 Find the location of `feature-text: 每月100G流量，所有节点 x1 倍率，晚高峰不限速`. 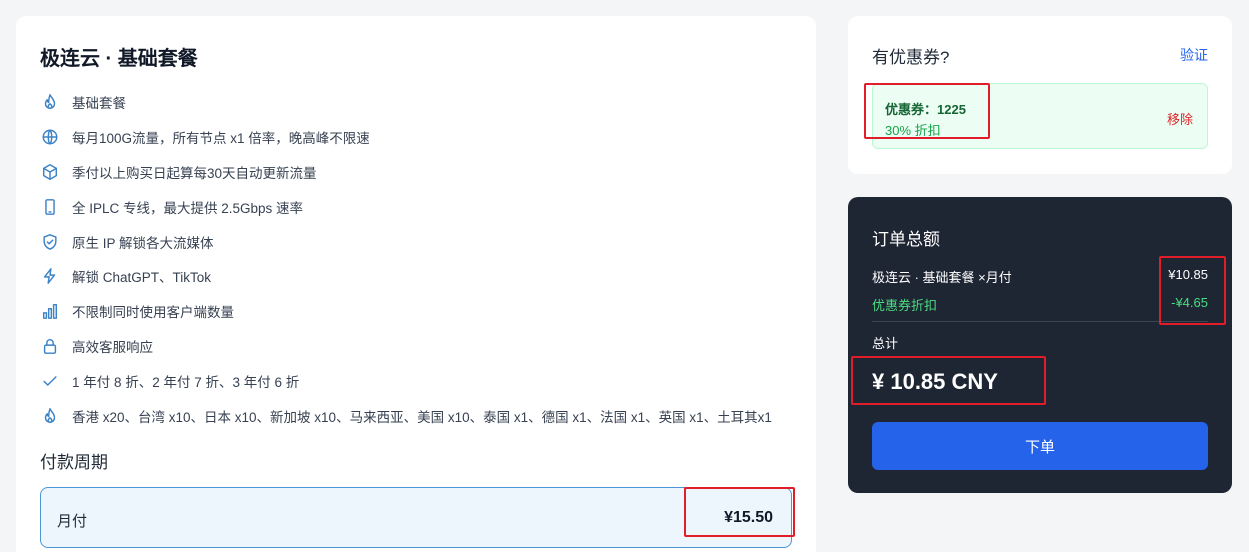

feature-text: 每月100G流量，所有节点 x1 倍率，晚高峰不限速 is located at coordinates (221, 139).